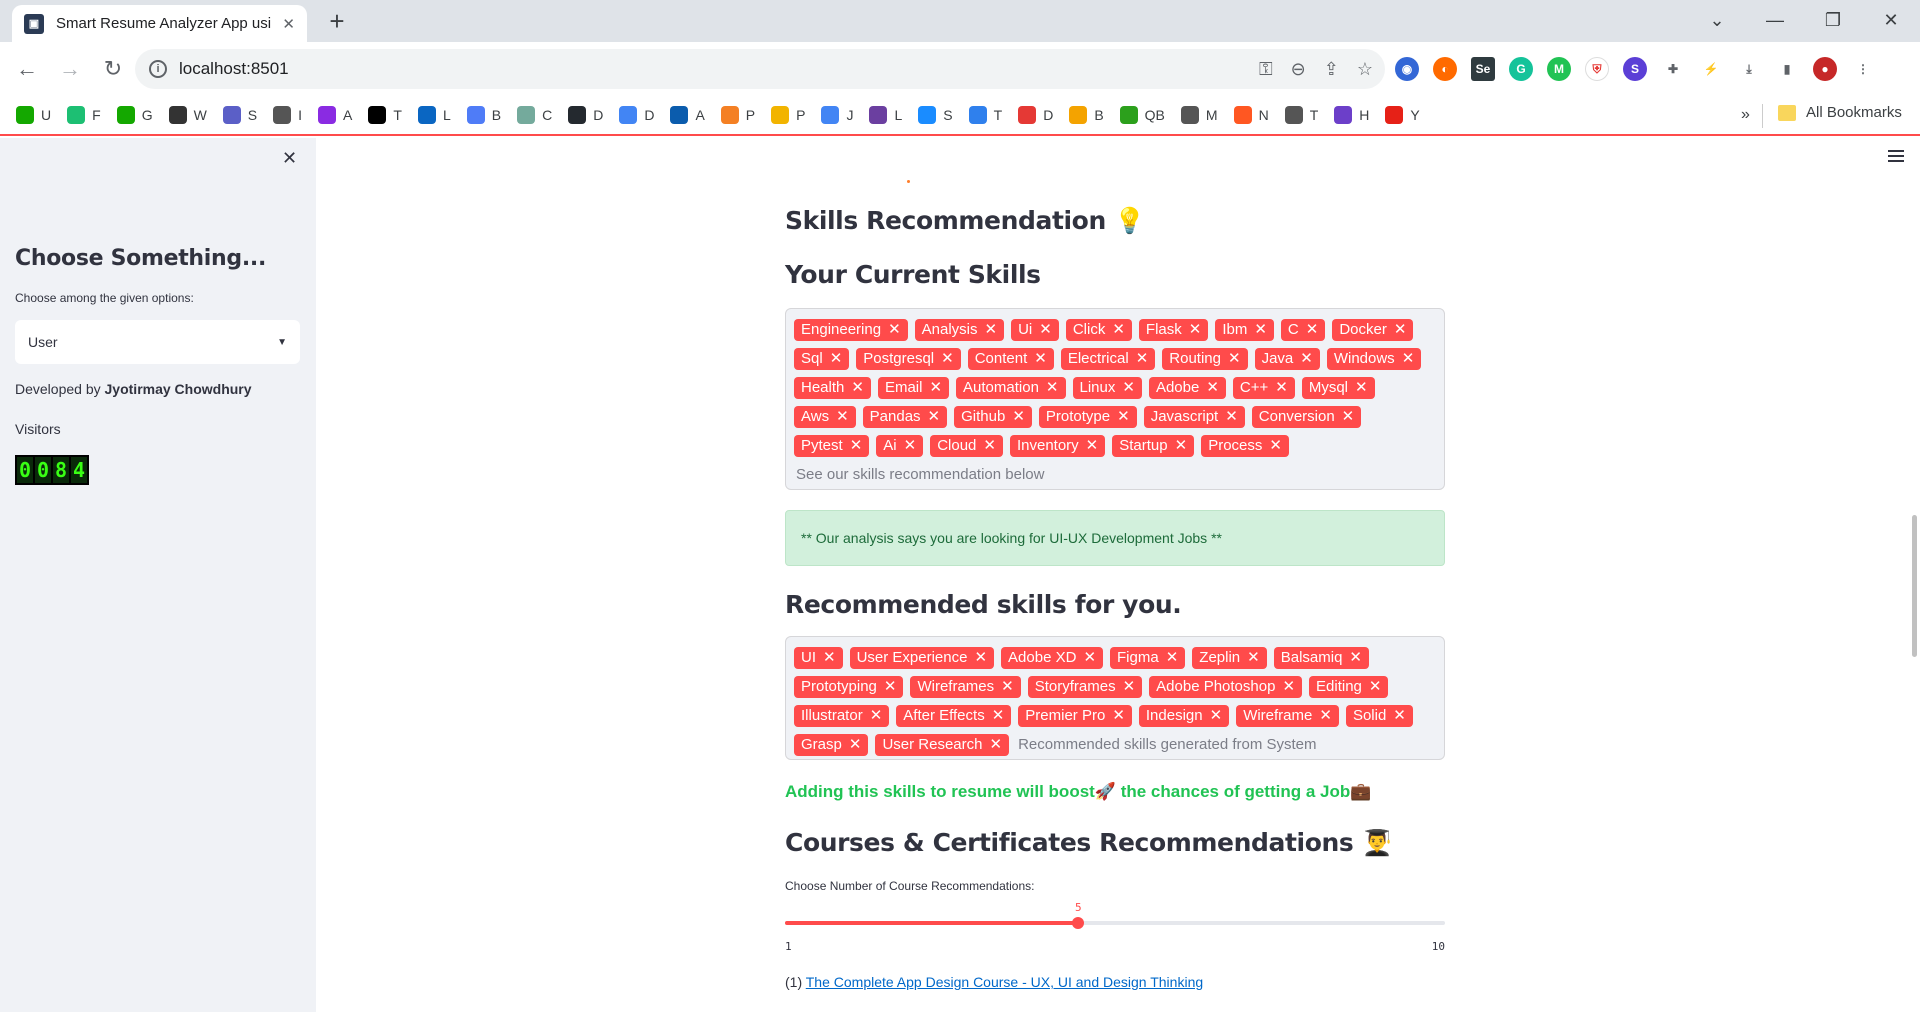  What do you see at coordinates (1298, 69) in the screenshot?
I see `zoom-icon: ⊖` at bounding box center [1298, 69].